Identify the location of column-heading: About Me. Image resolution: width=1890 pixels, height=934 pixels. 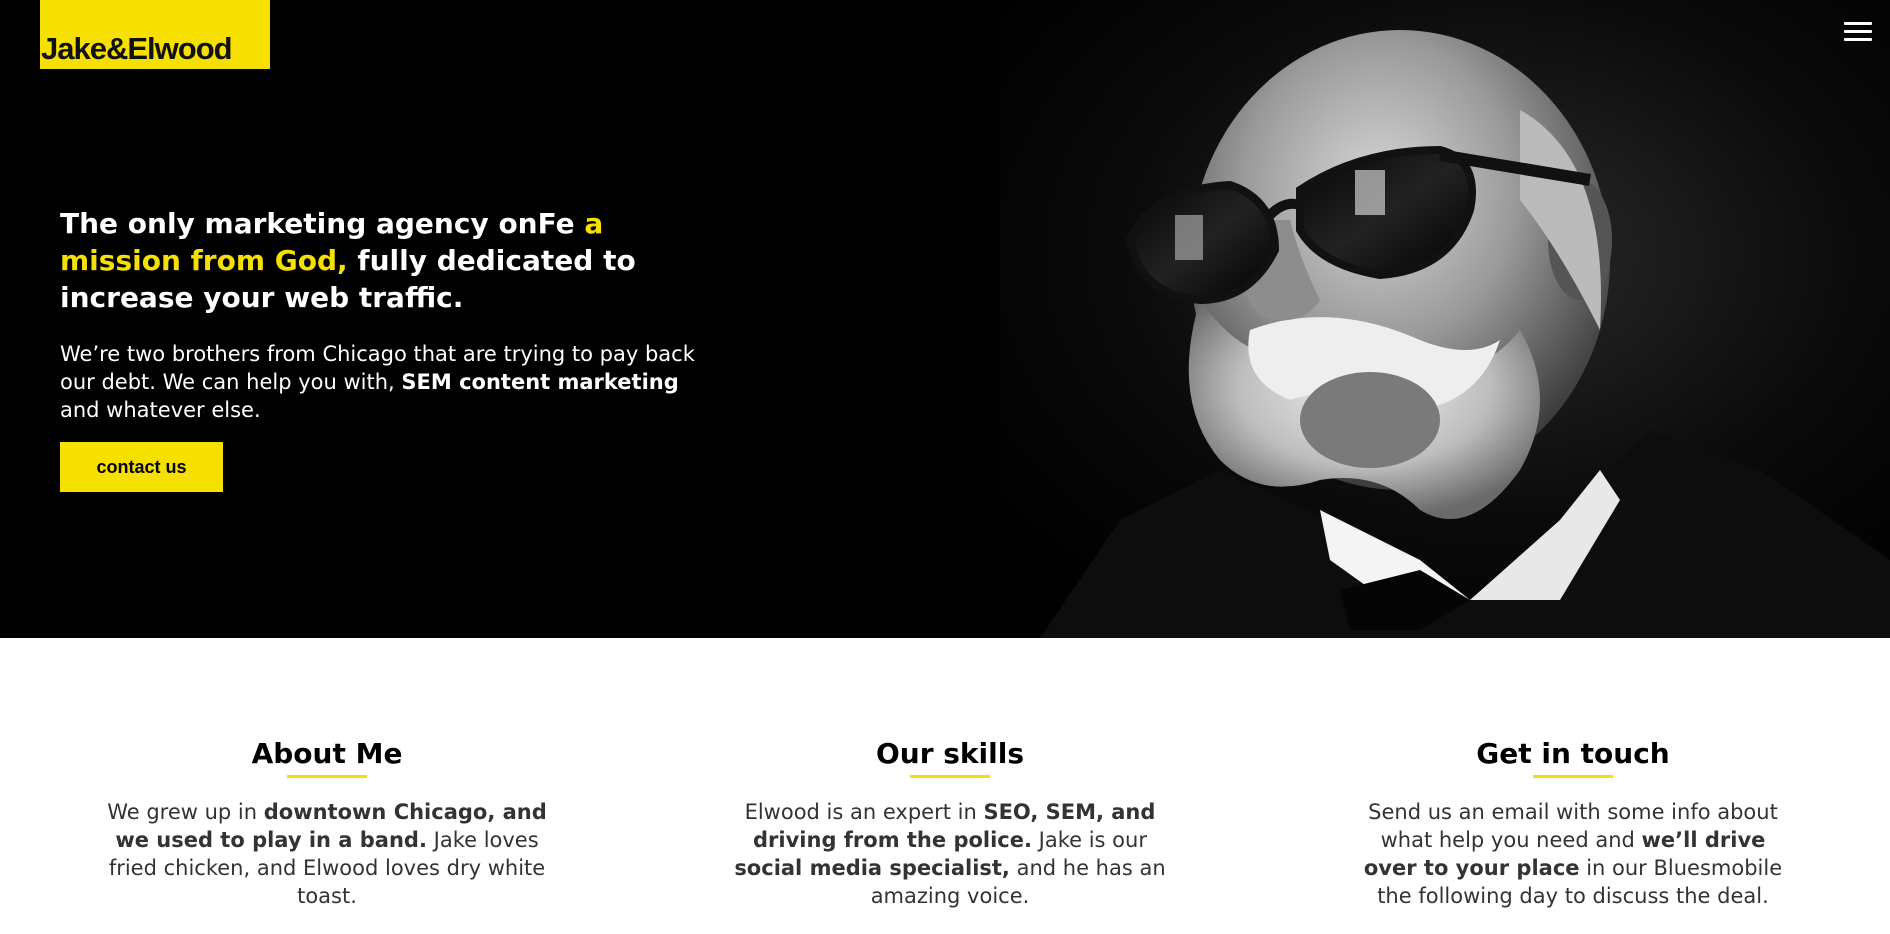
(327, 753).